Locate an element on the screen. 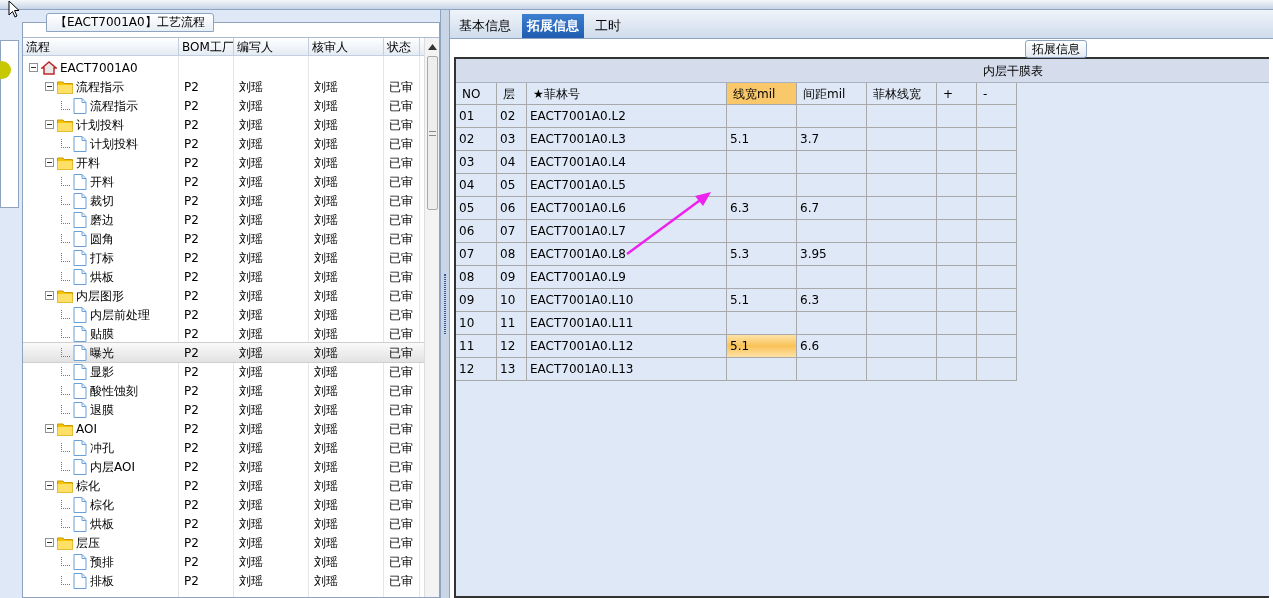 Image resolution: width=1273 pixels, height=598 pixels. tree-row: EACT7001A0 is located at coordinates (223, 67).